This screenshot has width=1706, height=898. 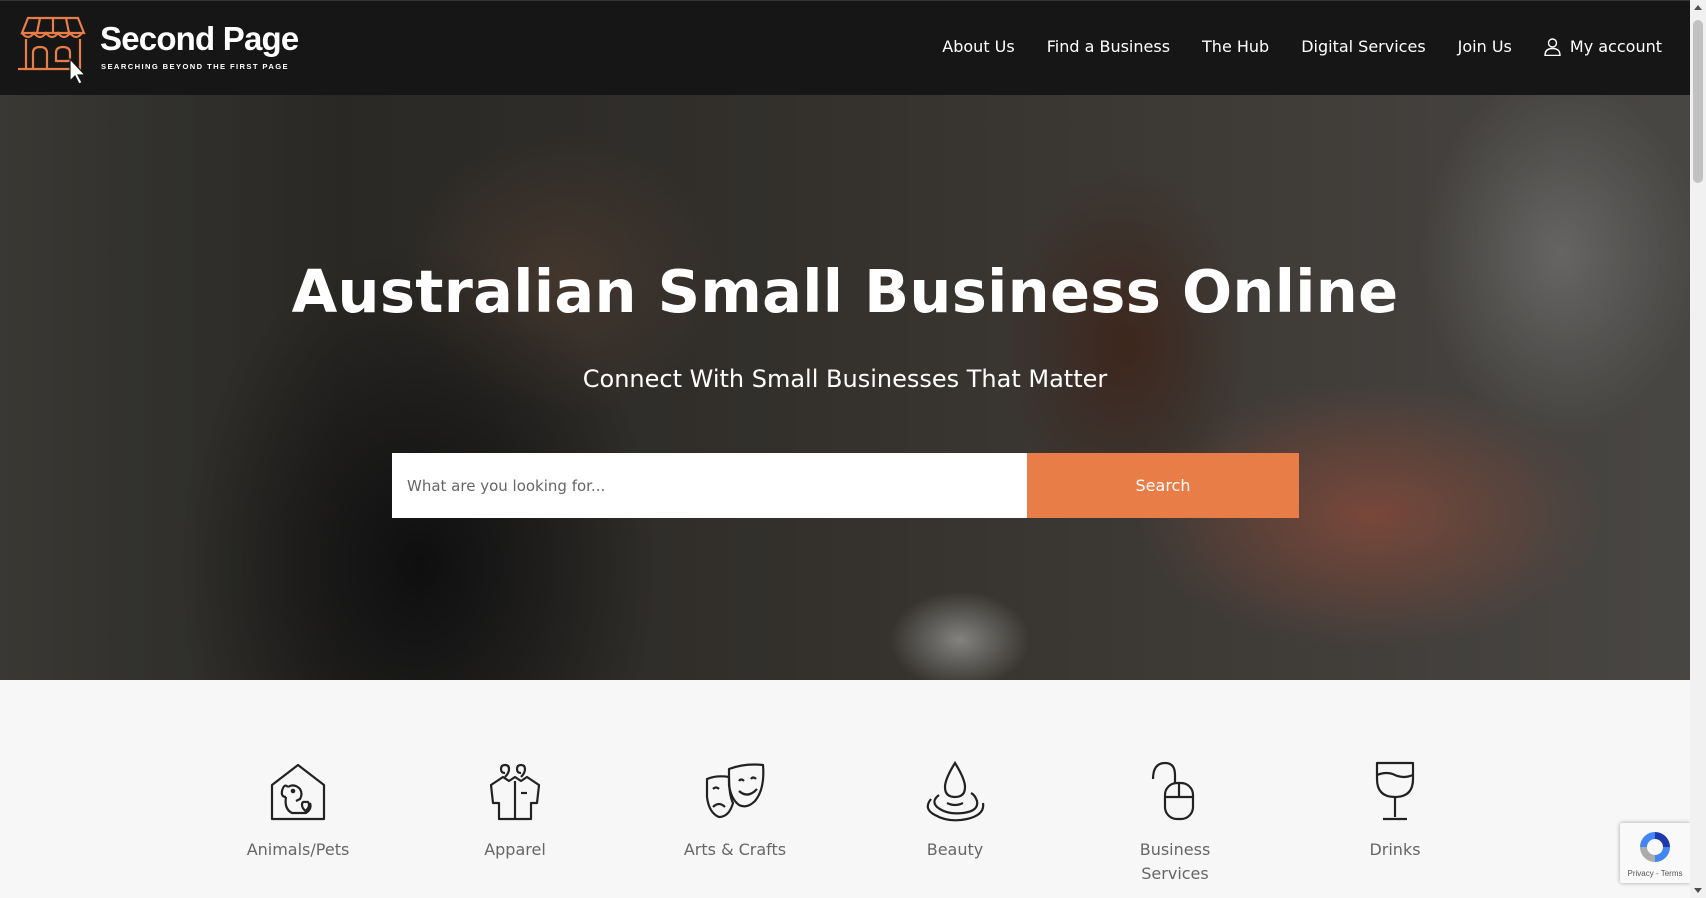 What do you see at coordinates (735, 791) in the screenshot?
I see `theatre-masks-icon` at bounding box center [735, 791].